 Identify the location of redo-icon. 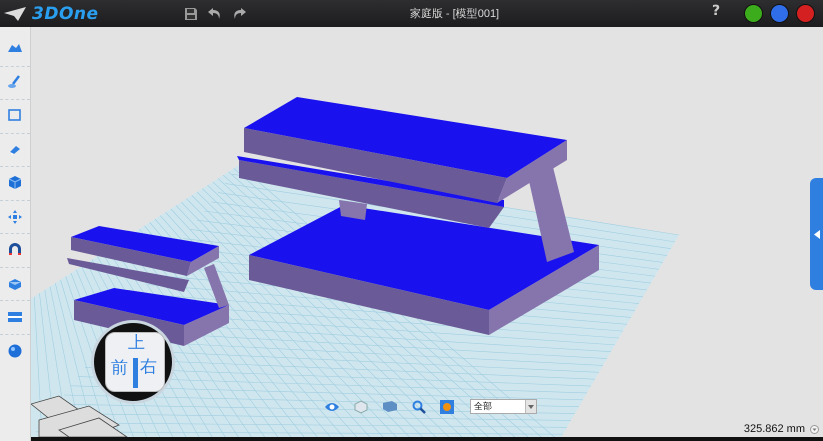
(239, 13).